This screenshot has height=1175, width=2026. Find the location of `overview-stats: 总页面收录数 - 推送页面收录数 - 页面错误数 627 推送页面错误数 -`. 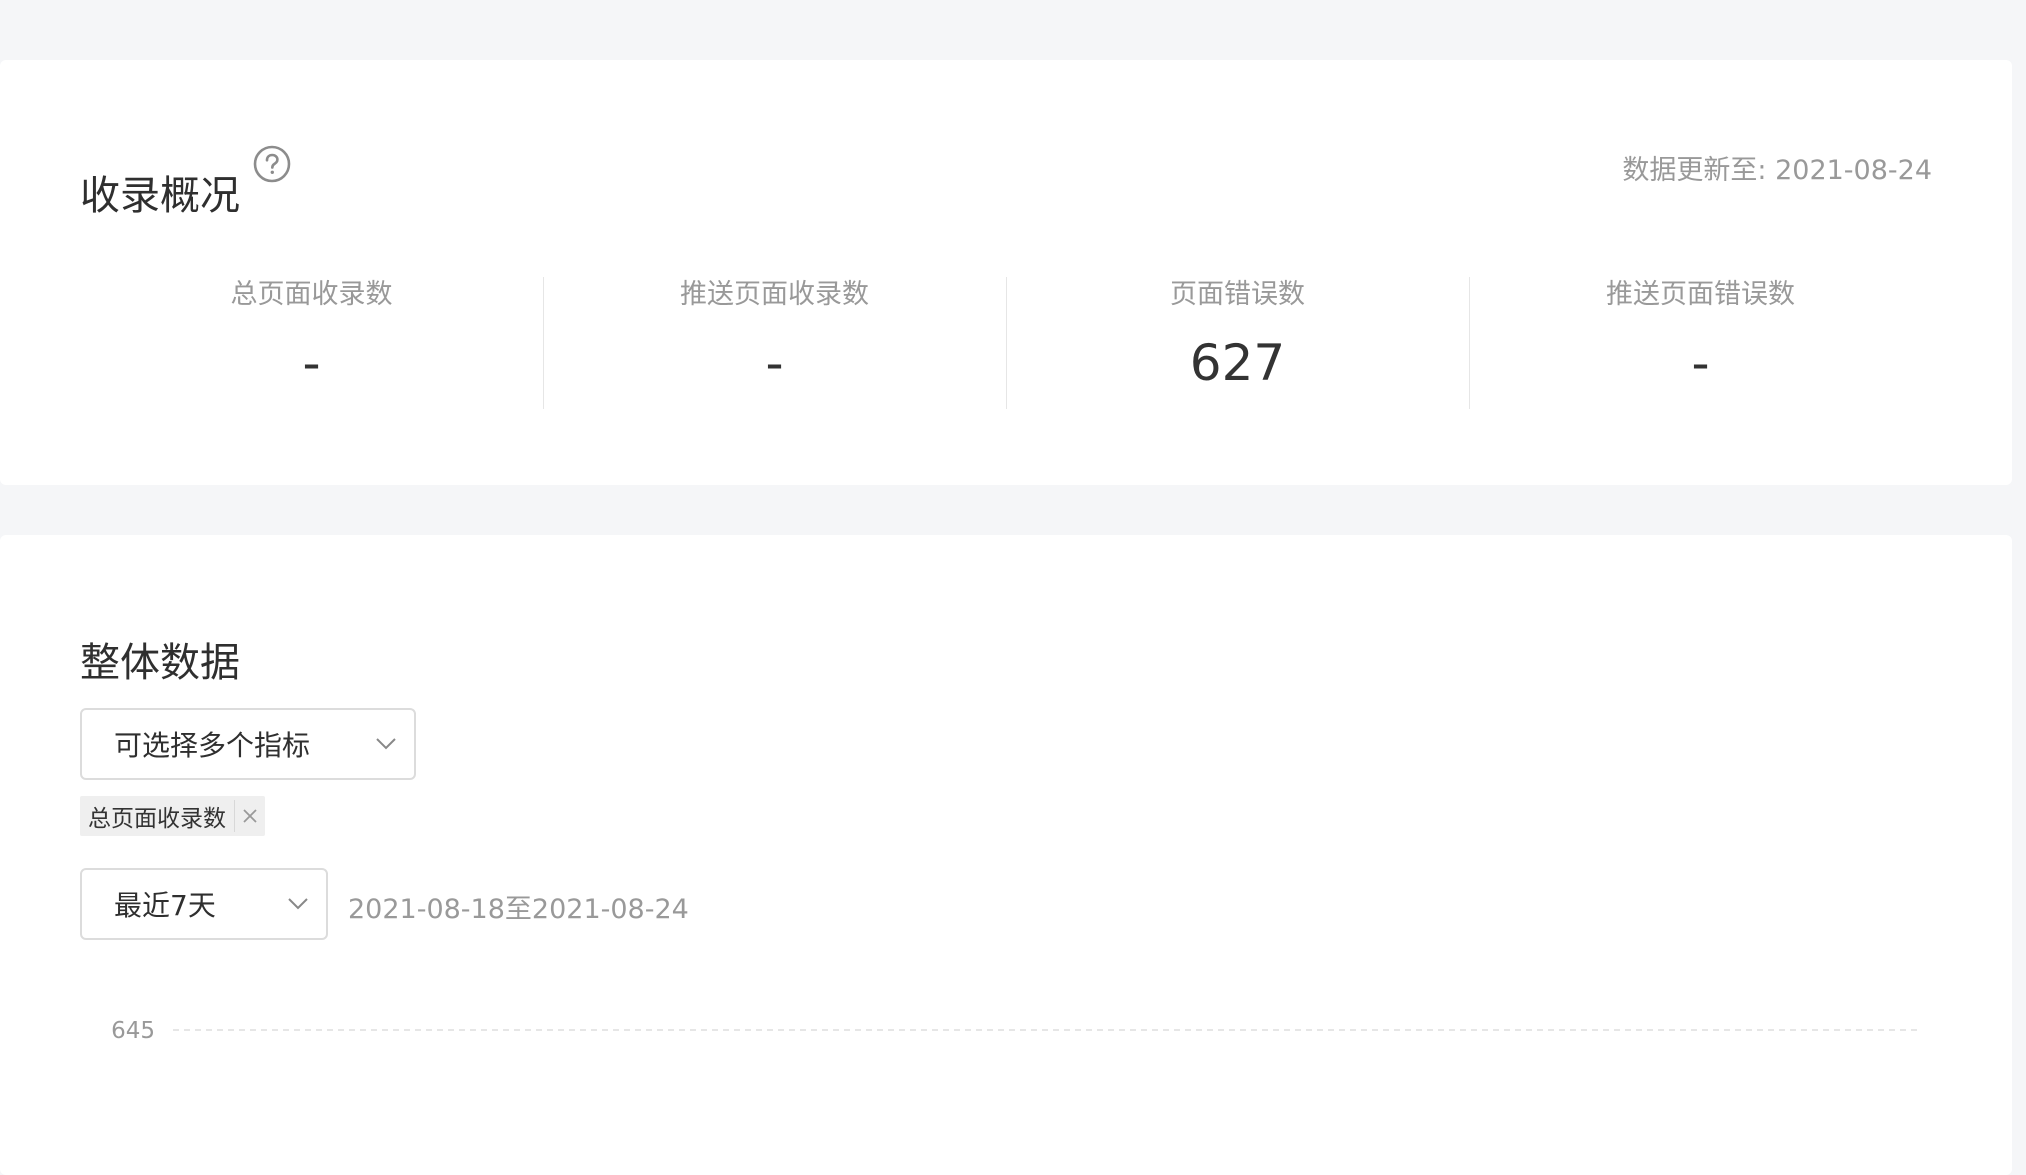

overview-stats: 总页面收录数 - 推送页面收录数 - 页面错误数 627 推送页面错误数 - is located at coordinates (1006, 343).